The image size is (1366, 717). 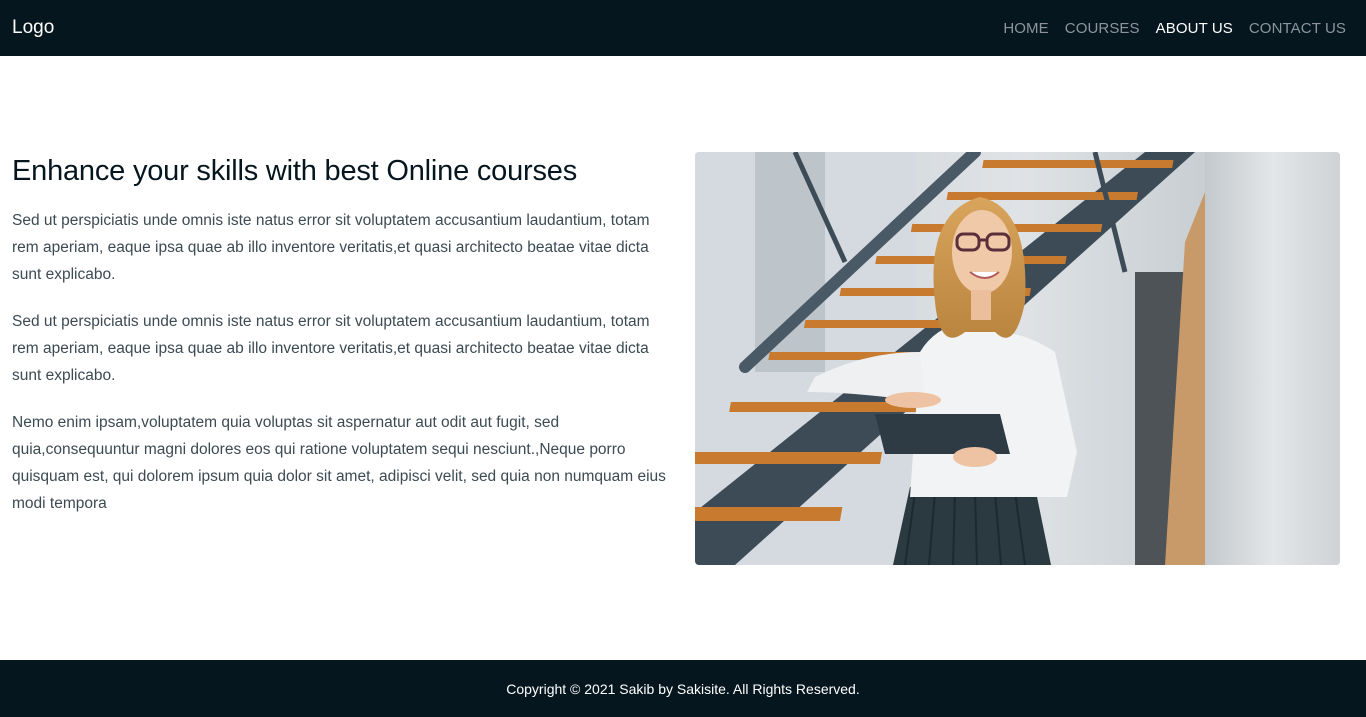 I want to click on nav-link-home: HOME, so click(x=1025, y=28).